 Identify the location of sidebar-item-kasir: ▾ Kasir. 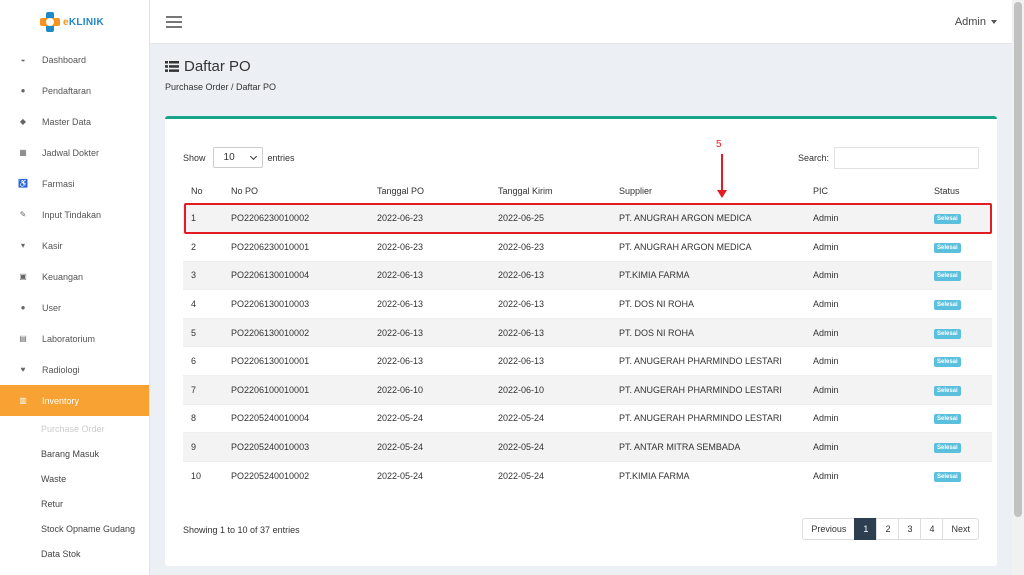
(74, 245).